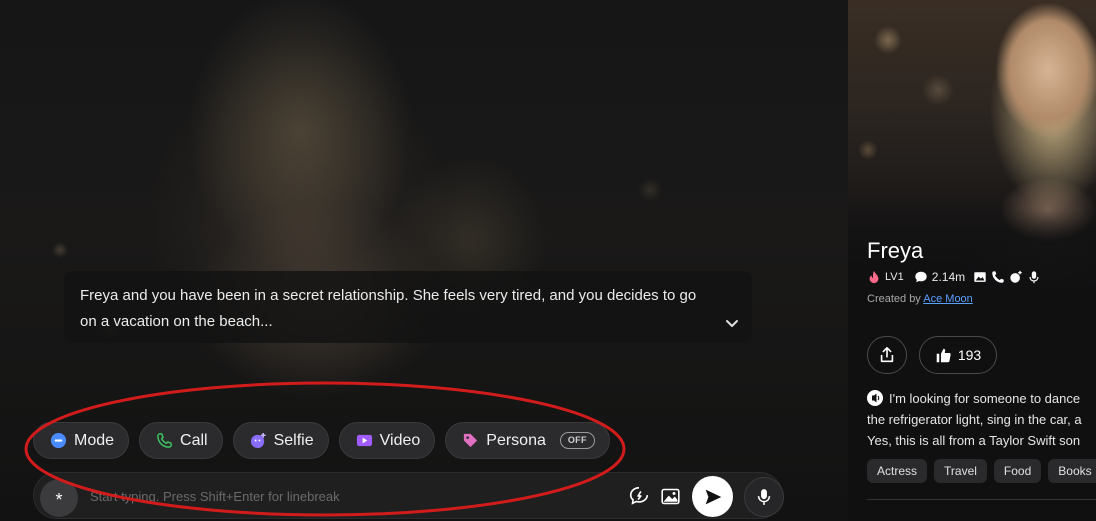 The width and height of the screenshot is (1096, 521). Describe the element at coordinates (94, 440) in the screenshot. I see `mode-label: Mode` at that location.